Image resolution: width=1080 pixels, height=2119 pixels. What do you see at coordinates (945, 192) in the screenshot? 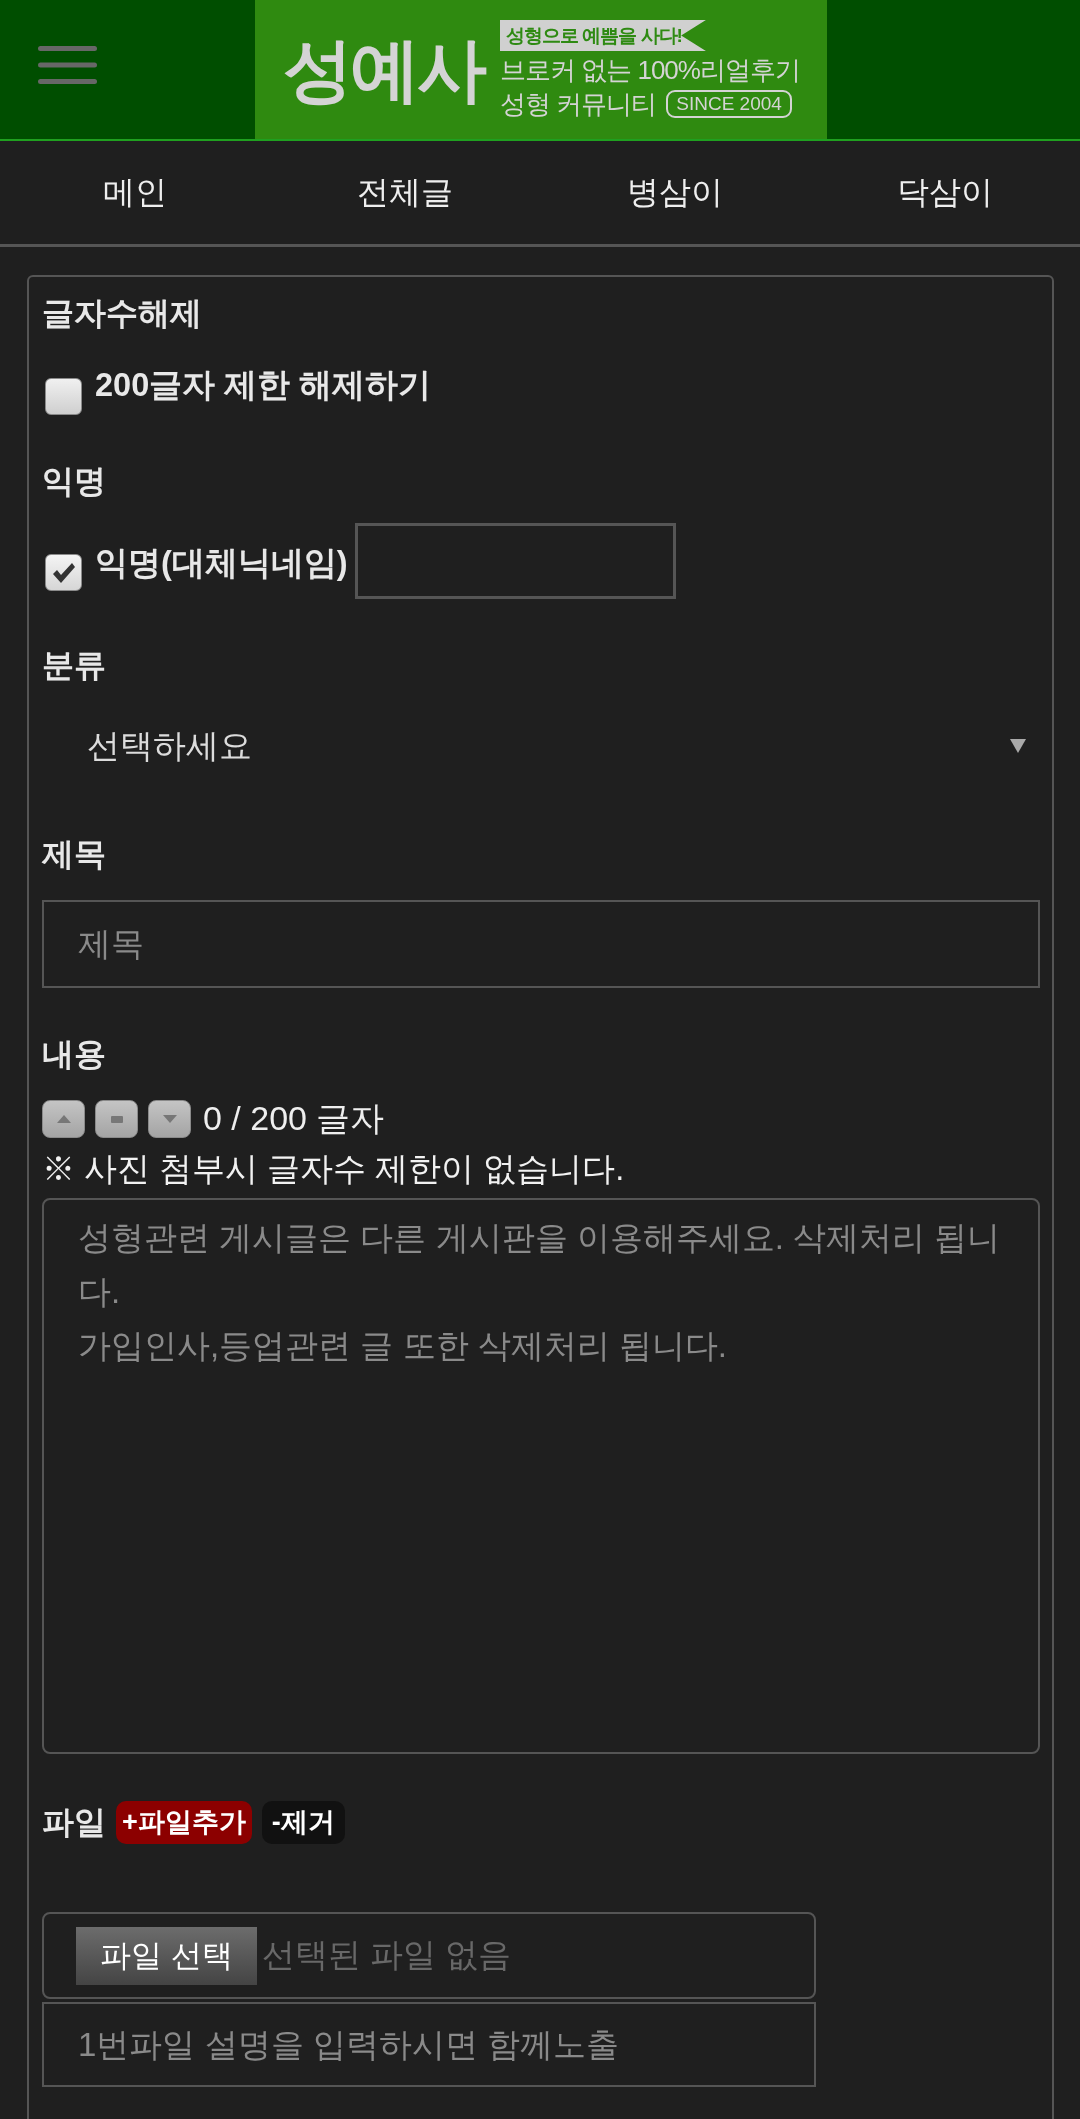
I see `nav-tab: 닥삼이` at bounding box center [945, 192].